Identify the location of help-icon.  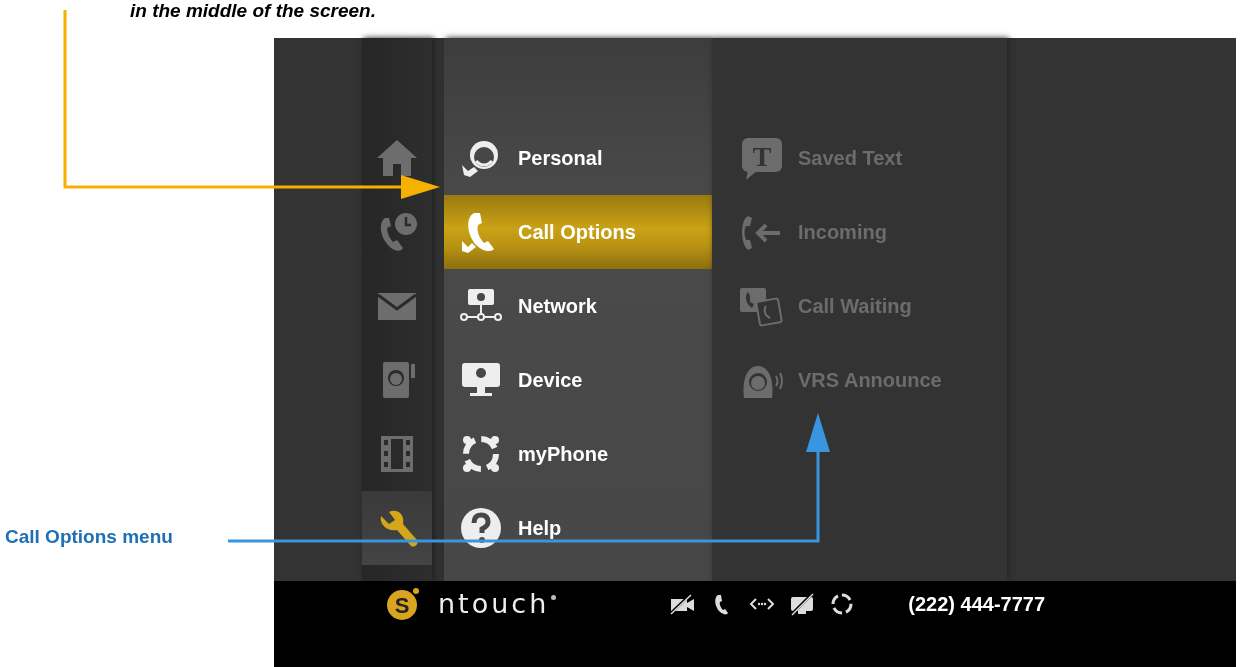
(481, 528).